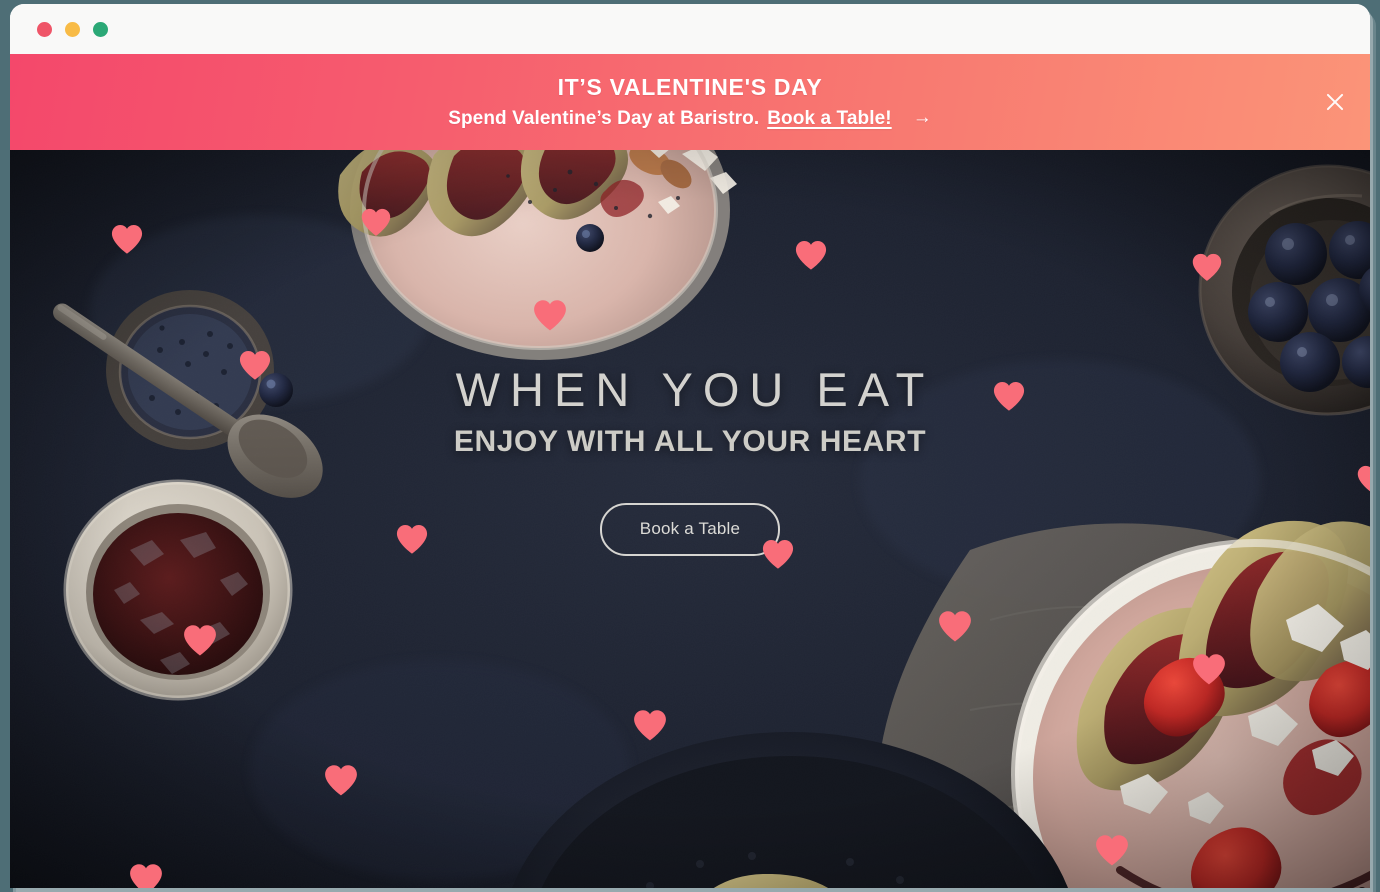 This screenshot has width=1380, height=892. Describe the element at coordinates (44, 29) in the screenshot. I see `window-close-button` at that location.